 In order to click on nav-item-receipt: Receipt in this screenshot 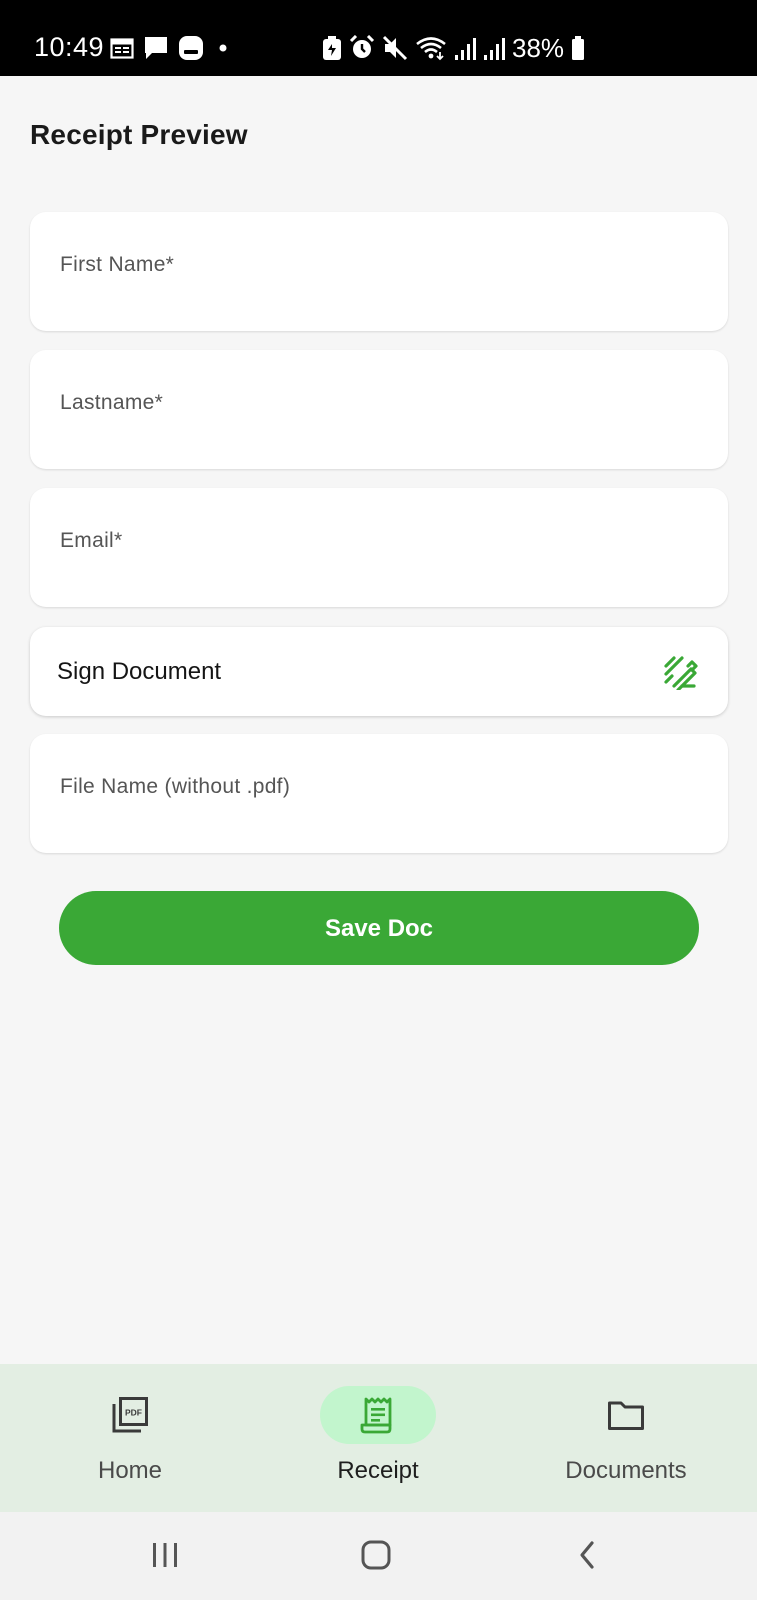, I will do `click(378, 1438)`.